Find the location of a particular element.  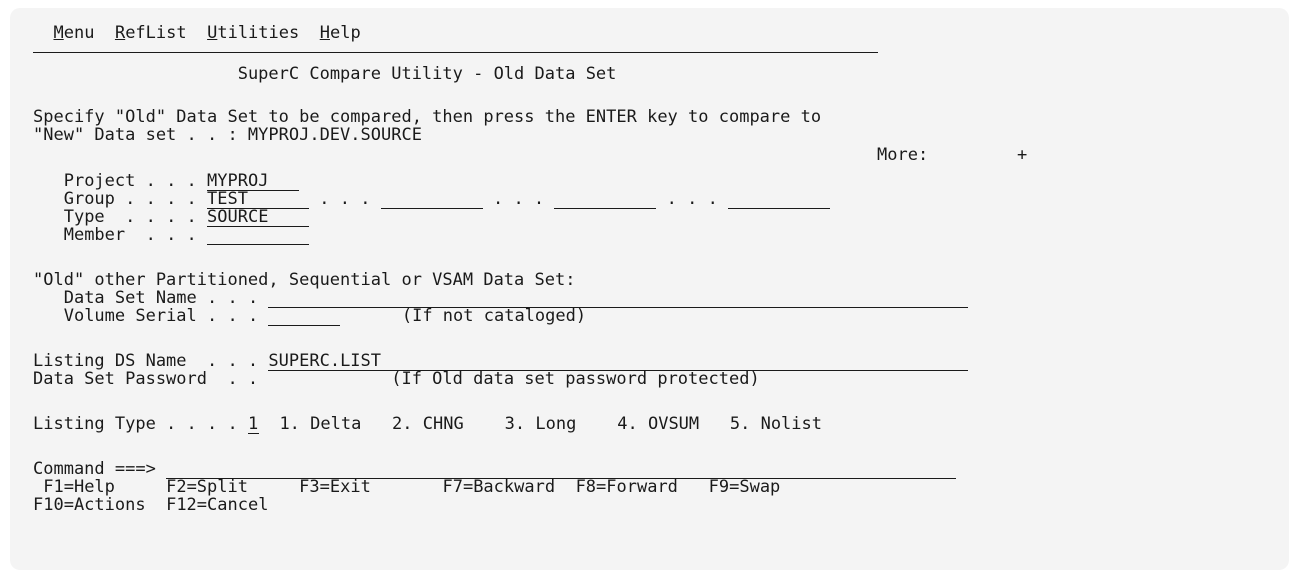

function-keys-row-2: F10=Actions F12=Cancel is located at coordinates (150, 505).